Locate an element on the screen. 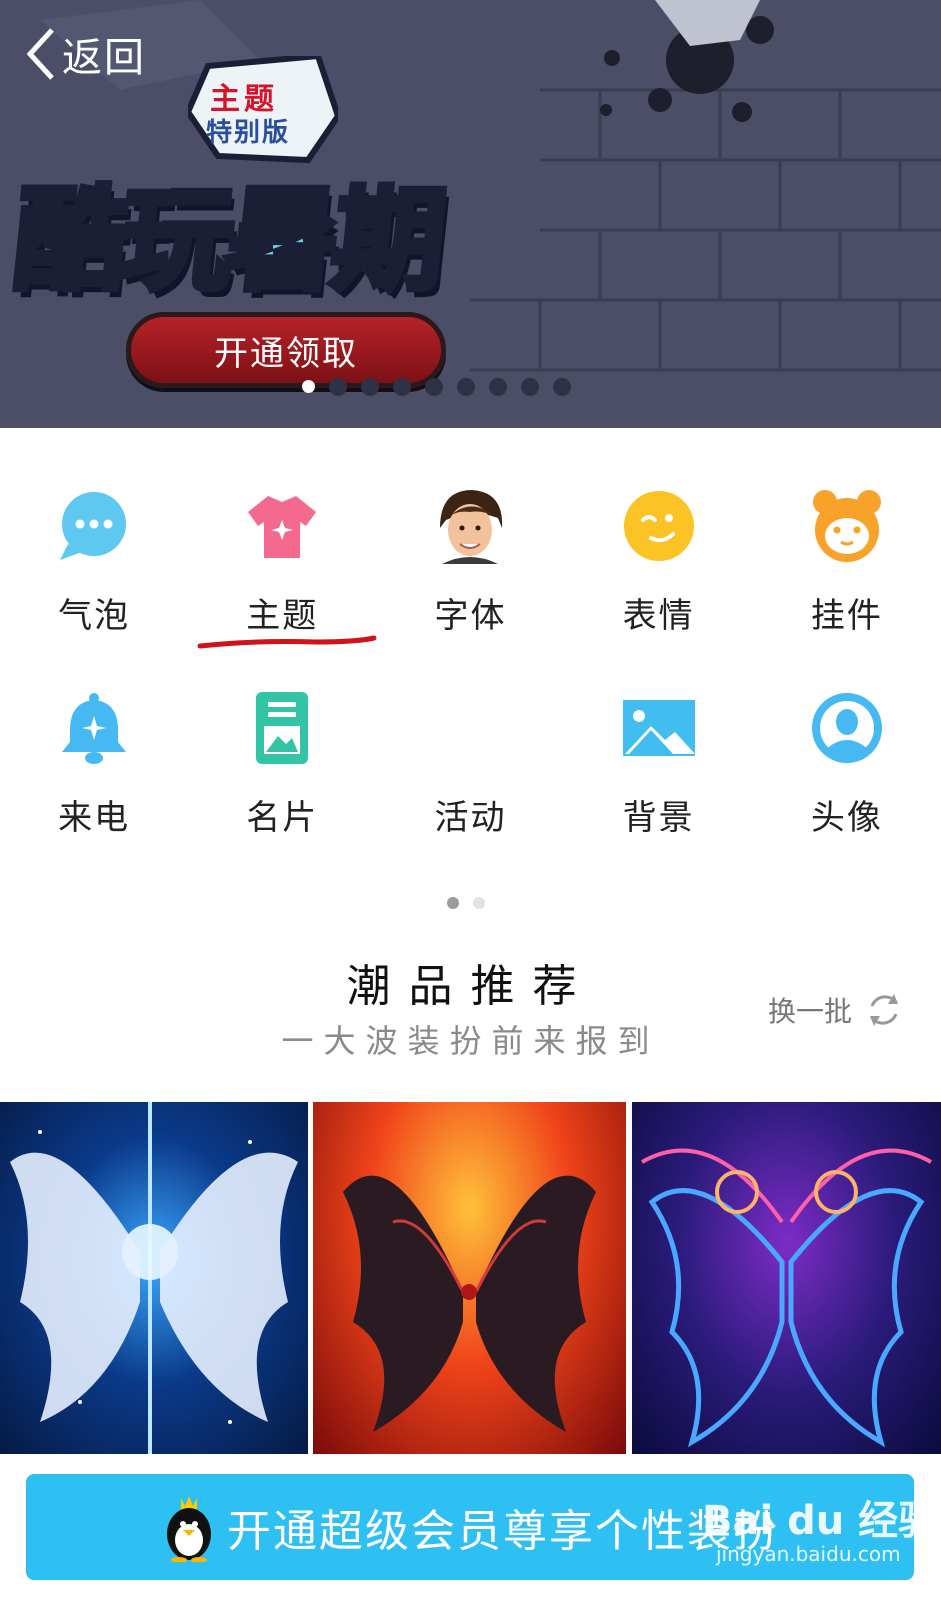  smiley-icon is located at coordinates (658, 526).